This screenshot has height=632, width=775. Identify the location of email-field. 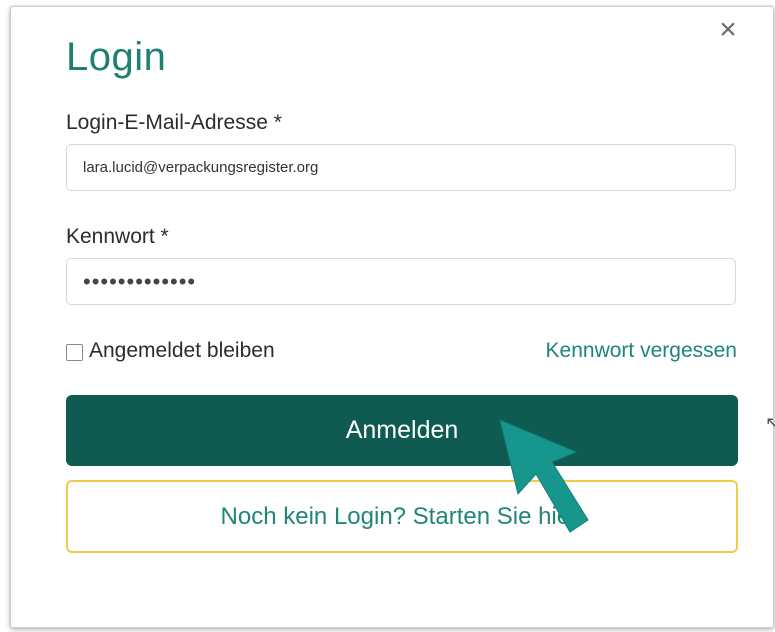
(401, 167).